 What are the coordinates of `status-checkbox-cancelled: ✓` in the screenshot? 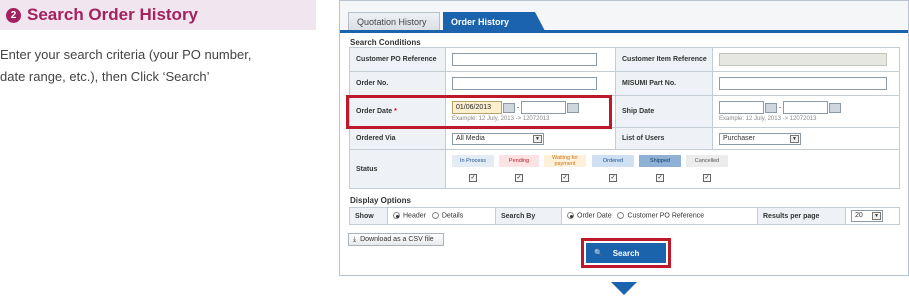 It's located at (707, 178).